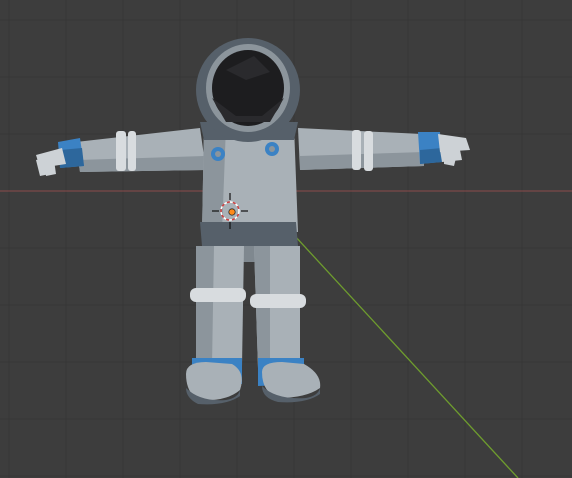  Describe the element at coordinates (249, 192) in the screenshot. I see `torso` at that location.